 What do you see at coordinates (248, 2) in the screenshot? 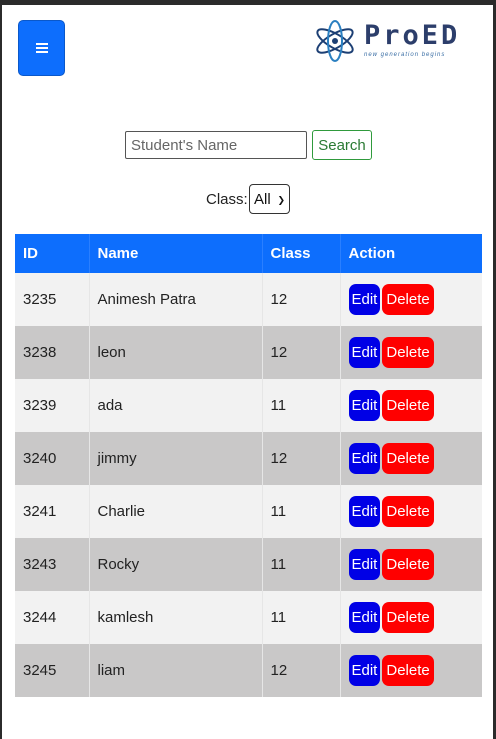
I see `window-frame-top` at bounding box center [248, 2].